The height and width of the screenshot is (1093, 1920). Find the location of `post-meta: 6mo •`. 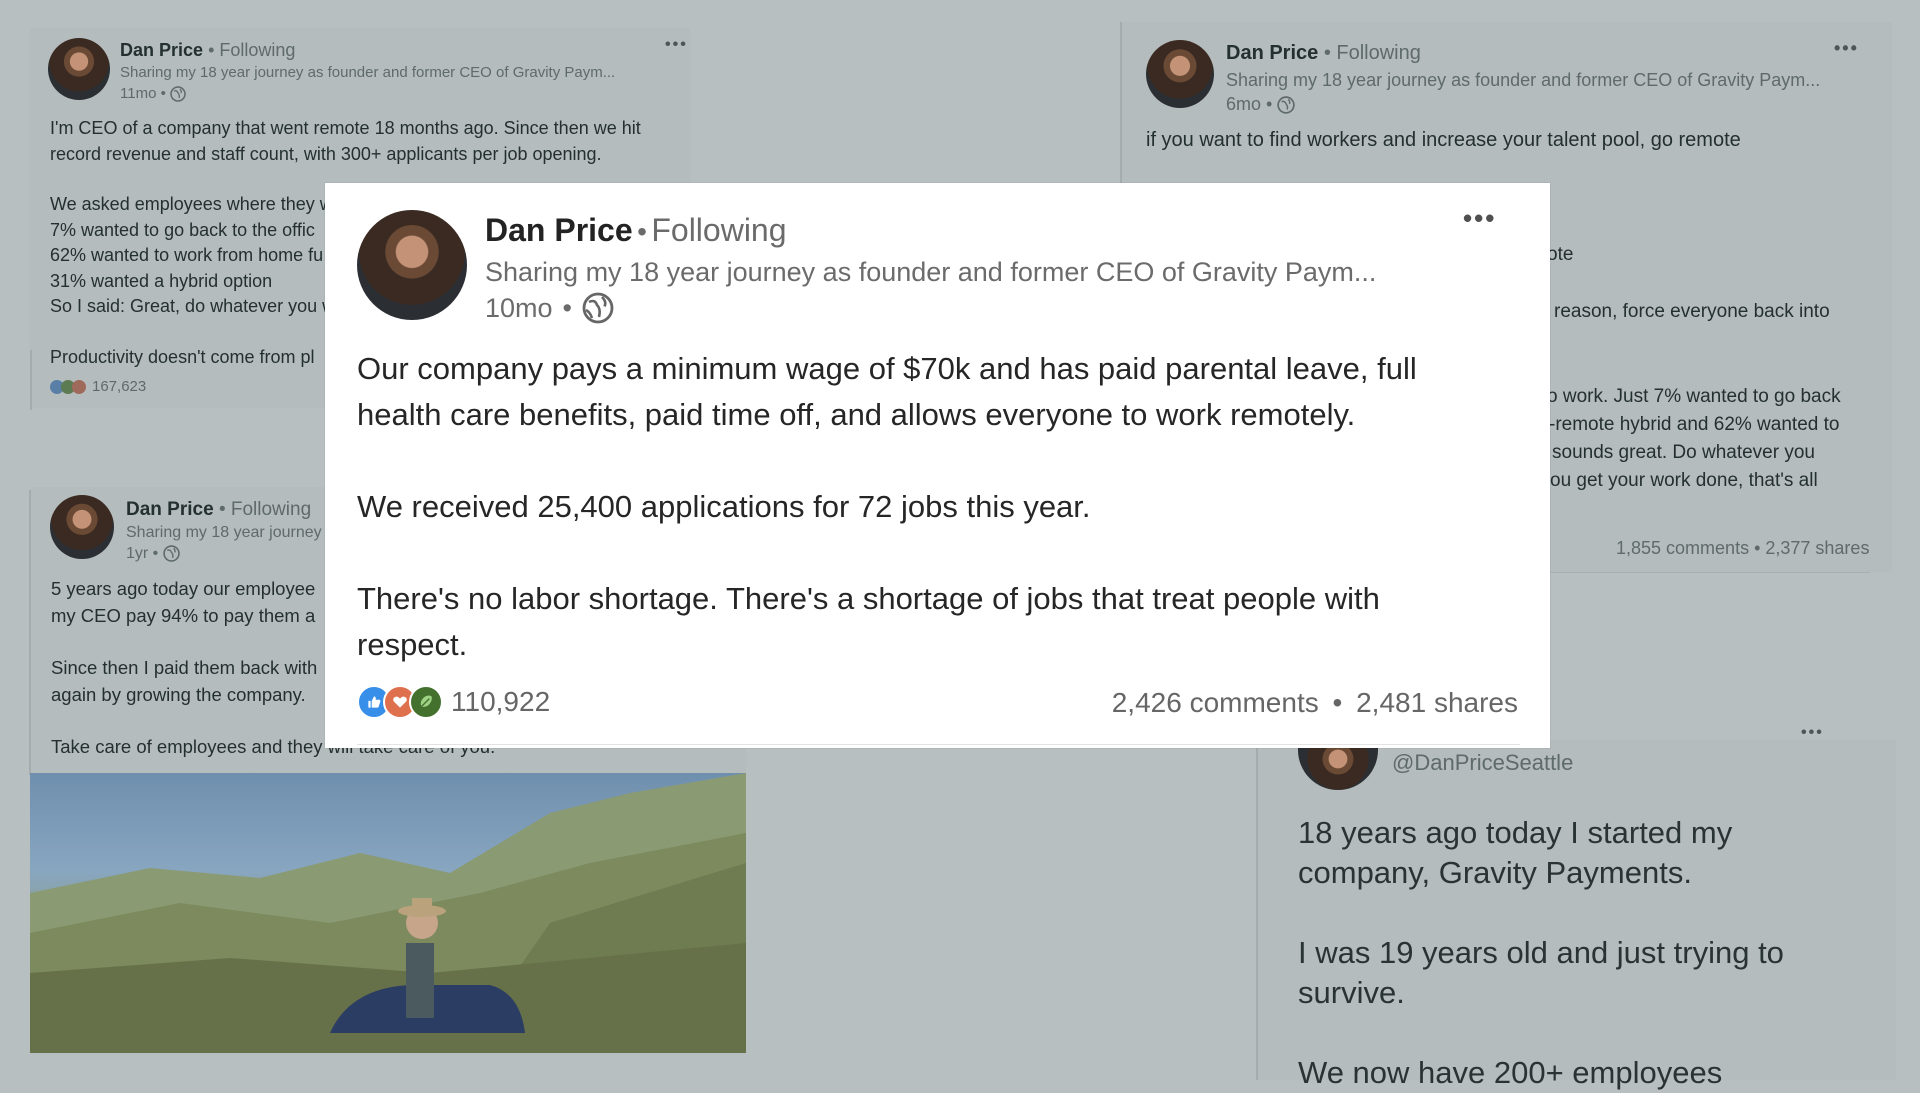

post-meta: 6mo • is located at coordinates (1261, 104).